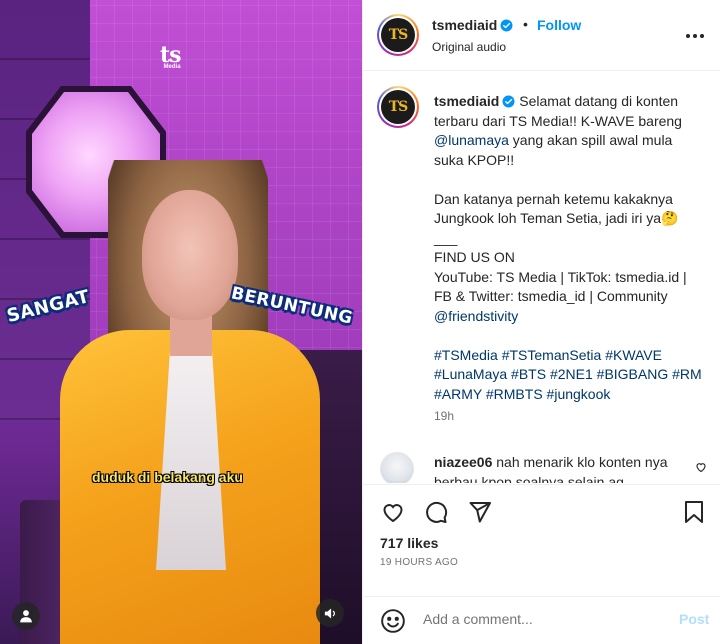 This screenshot has height=644, width=720. I want to click on post-header: TS tsmediaid • Follow Original audio, so click(541, 35).